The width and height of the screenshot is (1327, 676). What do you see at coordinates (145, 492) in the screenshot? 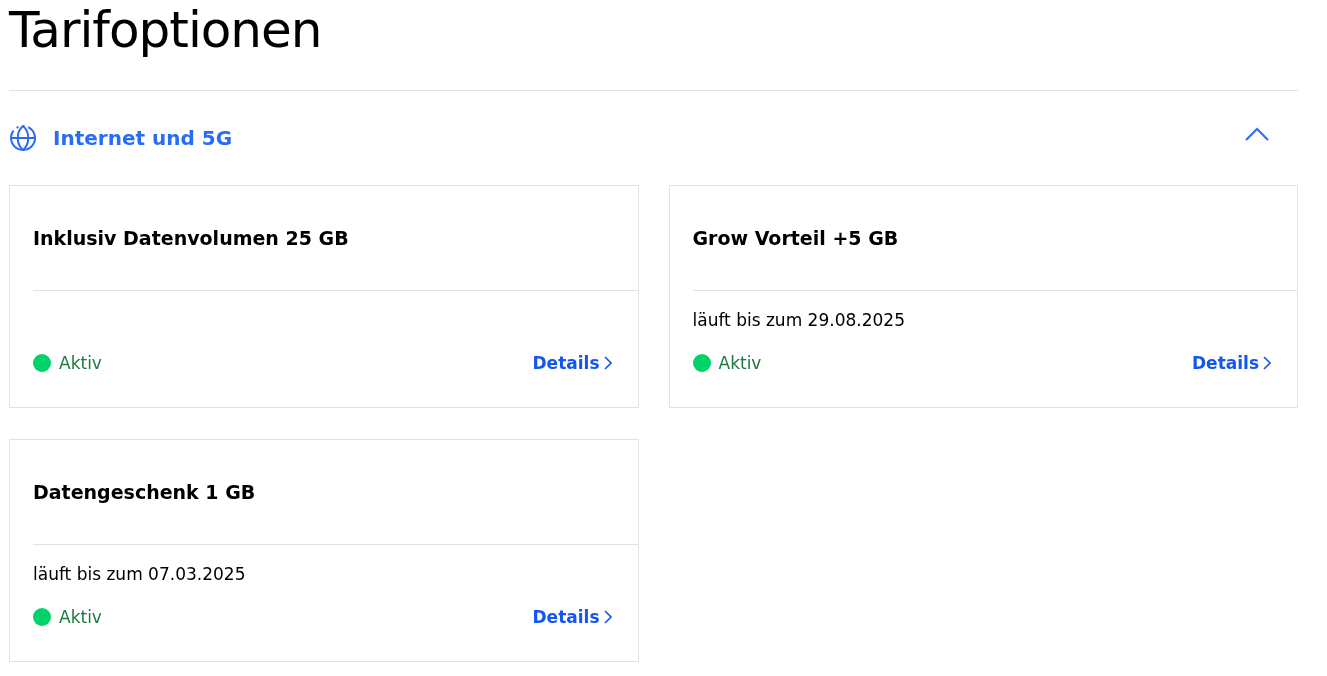
I see `card-title: Datengeschenk 1 GB` at bounding box center [145, 492].